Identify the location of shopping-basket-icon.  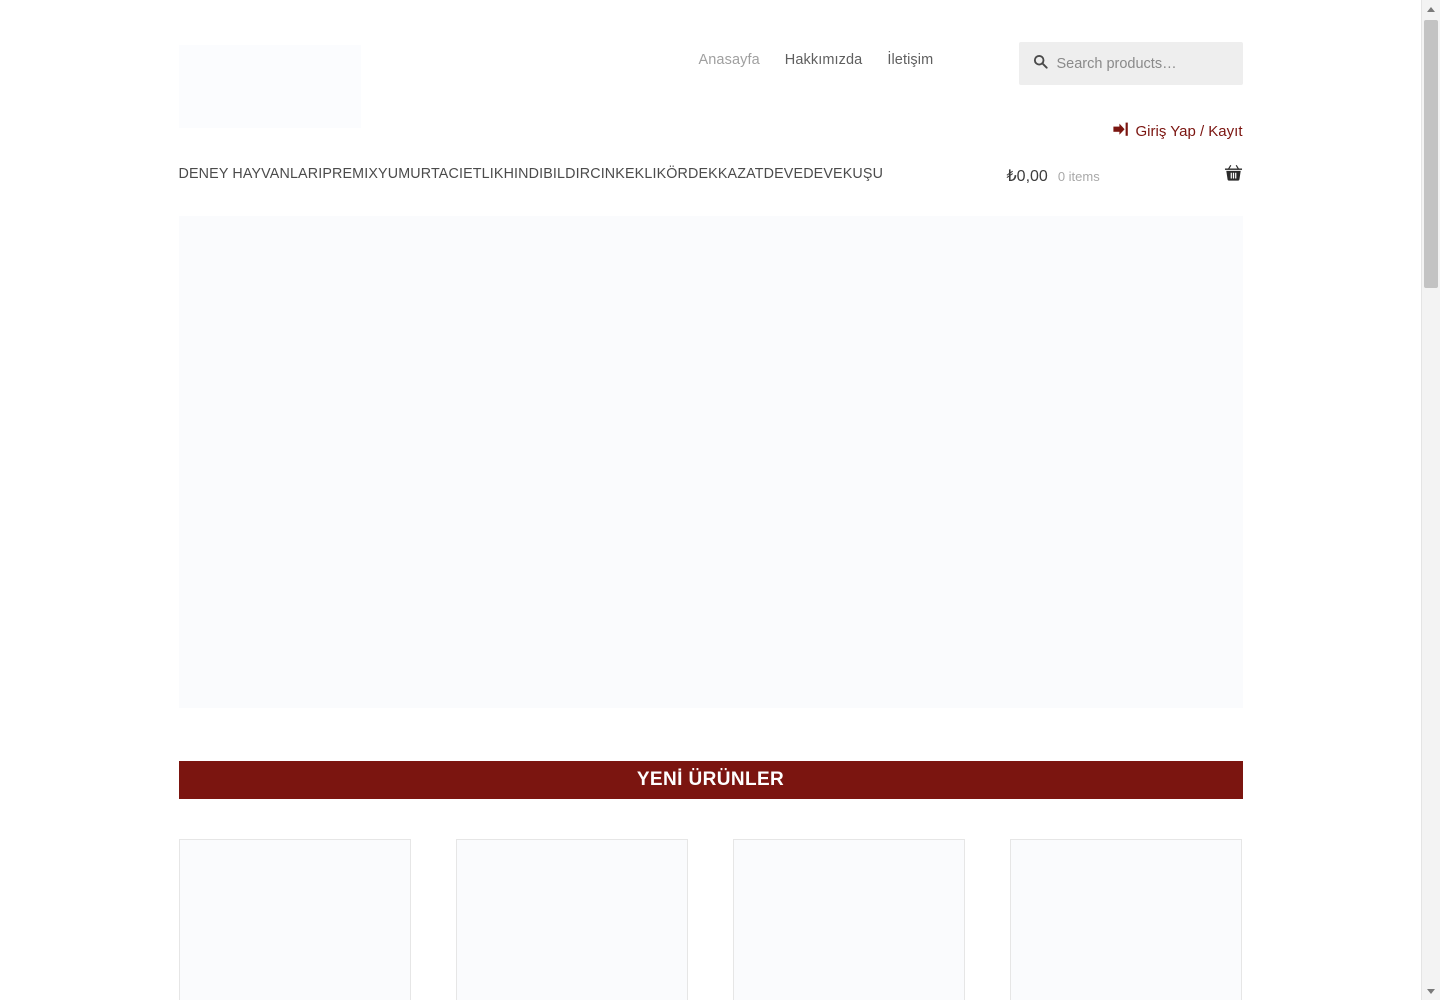
(1233, 175).